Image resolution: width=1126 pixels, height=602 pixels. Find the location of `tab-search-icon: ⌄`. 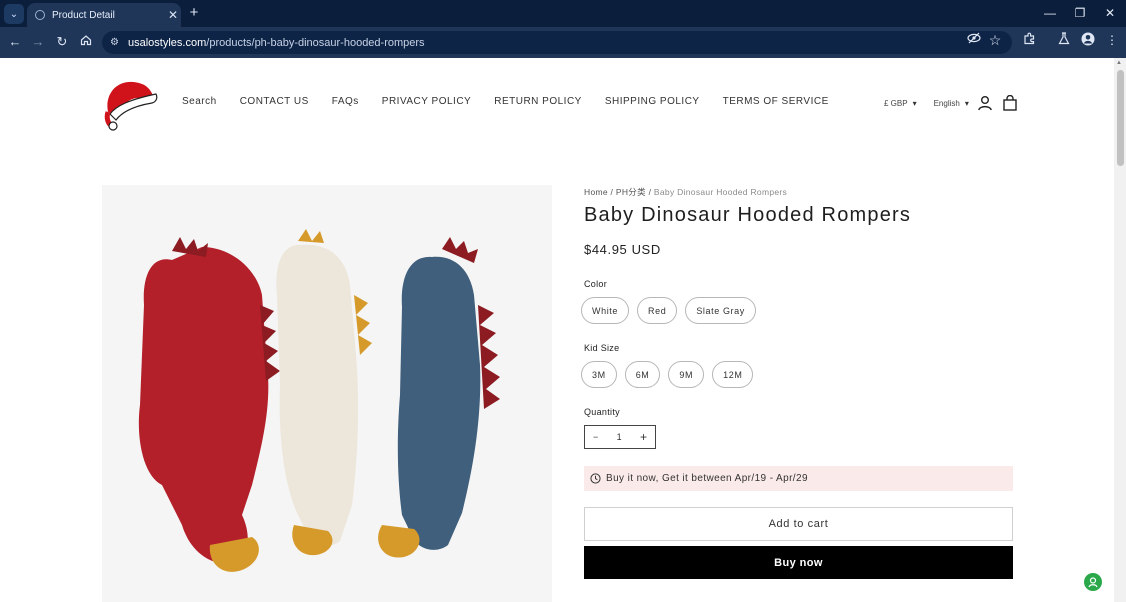

tab-search-icon: ⌄ is located at coordinates (14, 14).